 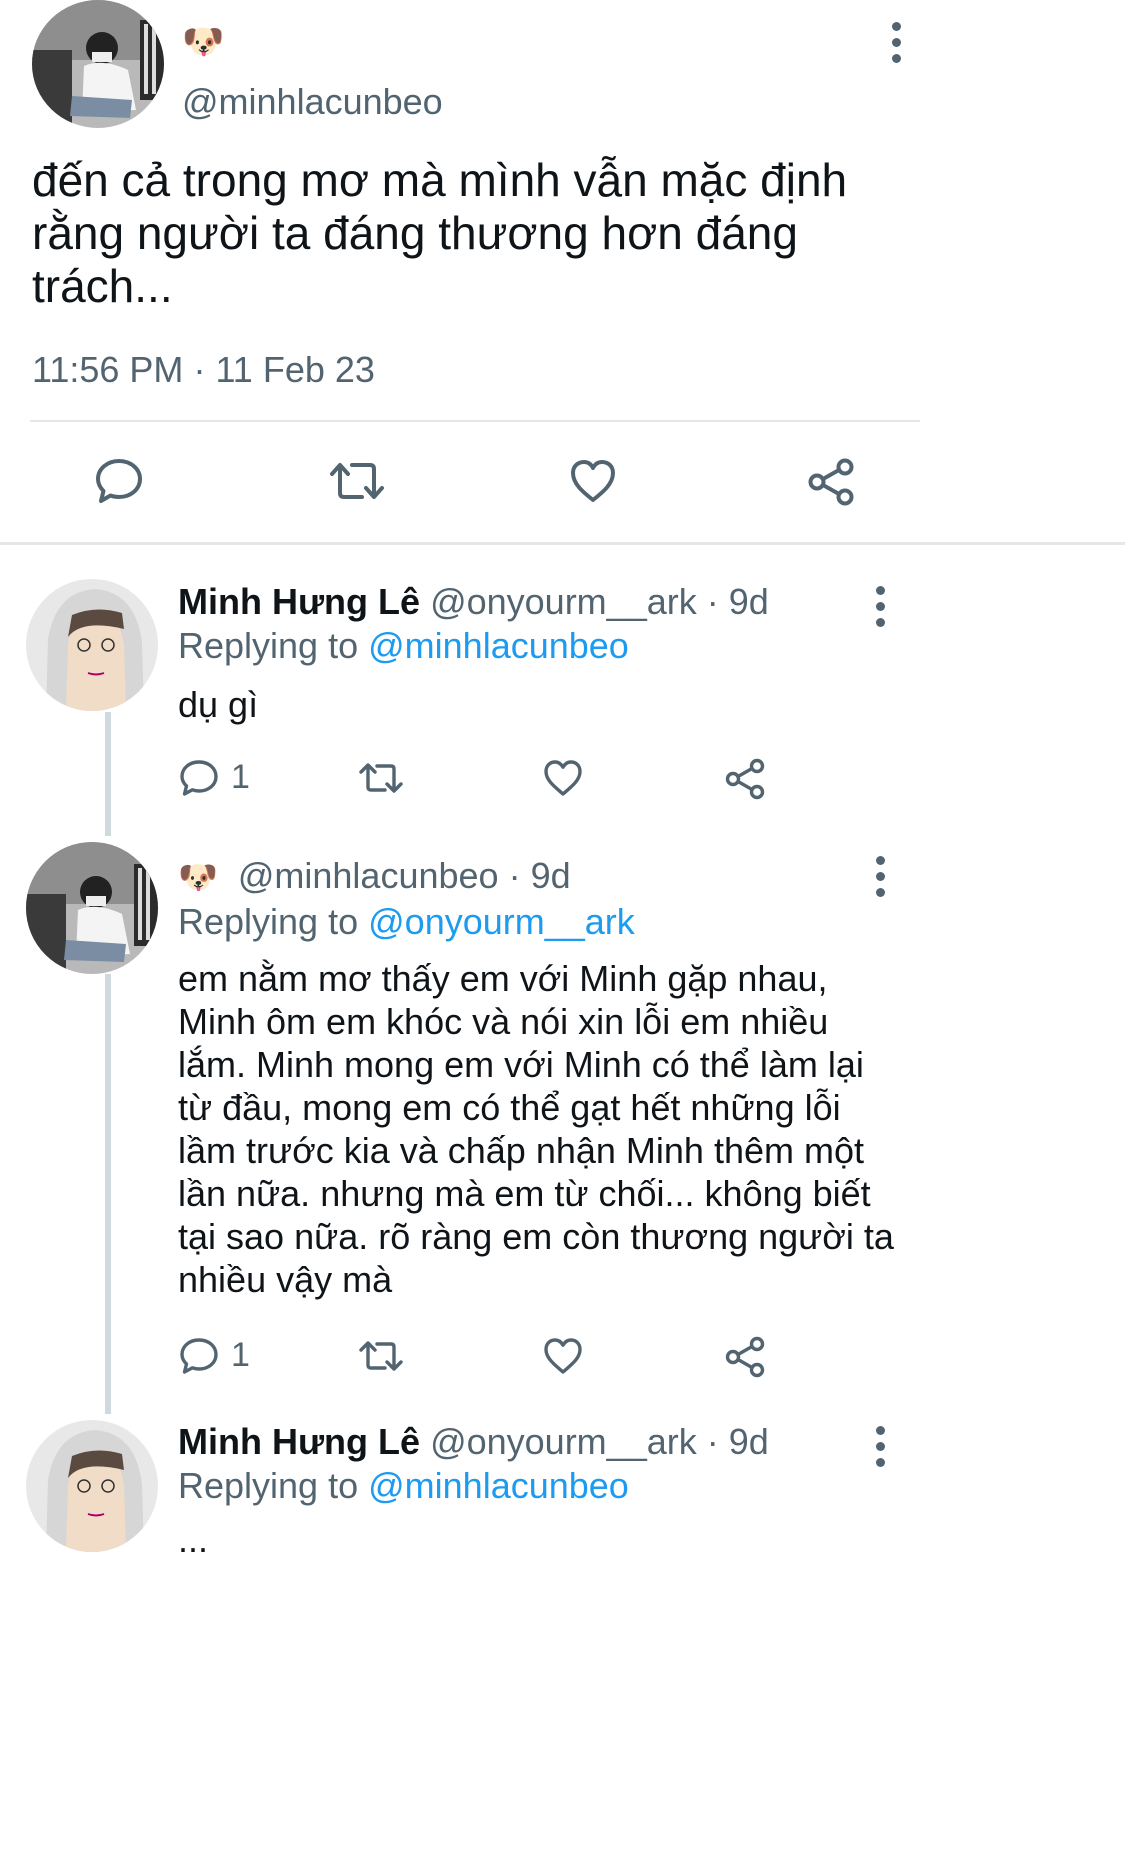 I want to click on tweet-date: 11 Feb 23, so click(x=295, y=369).